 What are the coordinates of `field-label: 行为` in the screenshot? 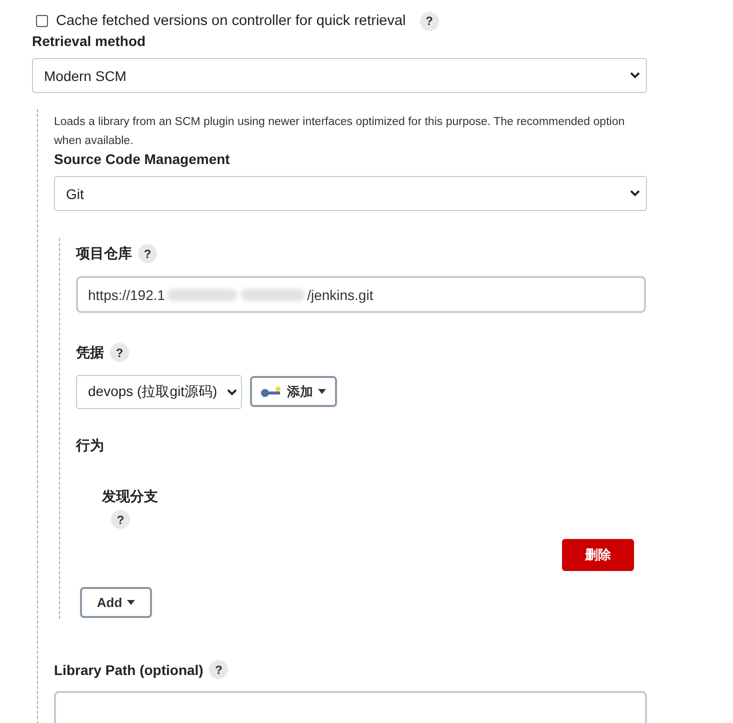 It's located at (90, 446).